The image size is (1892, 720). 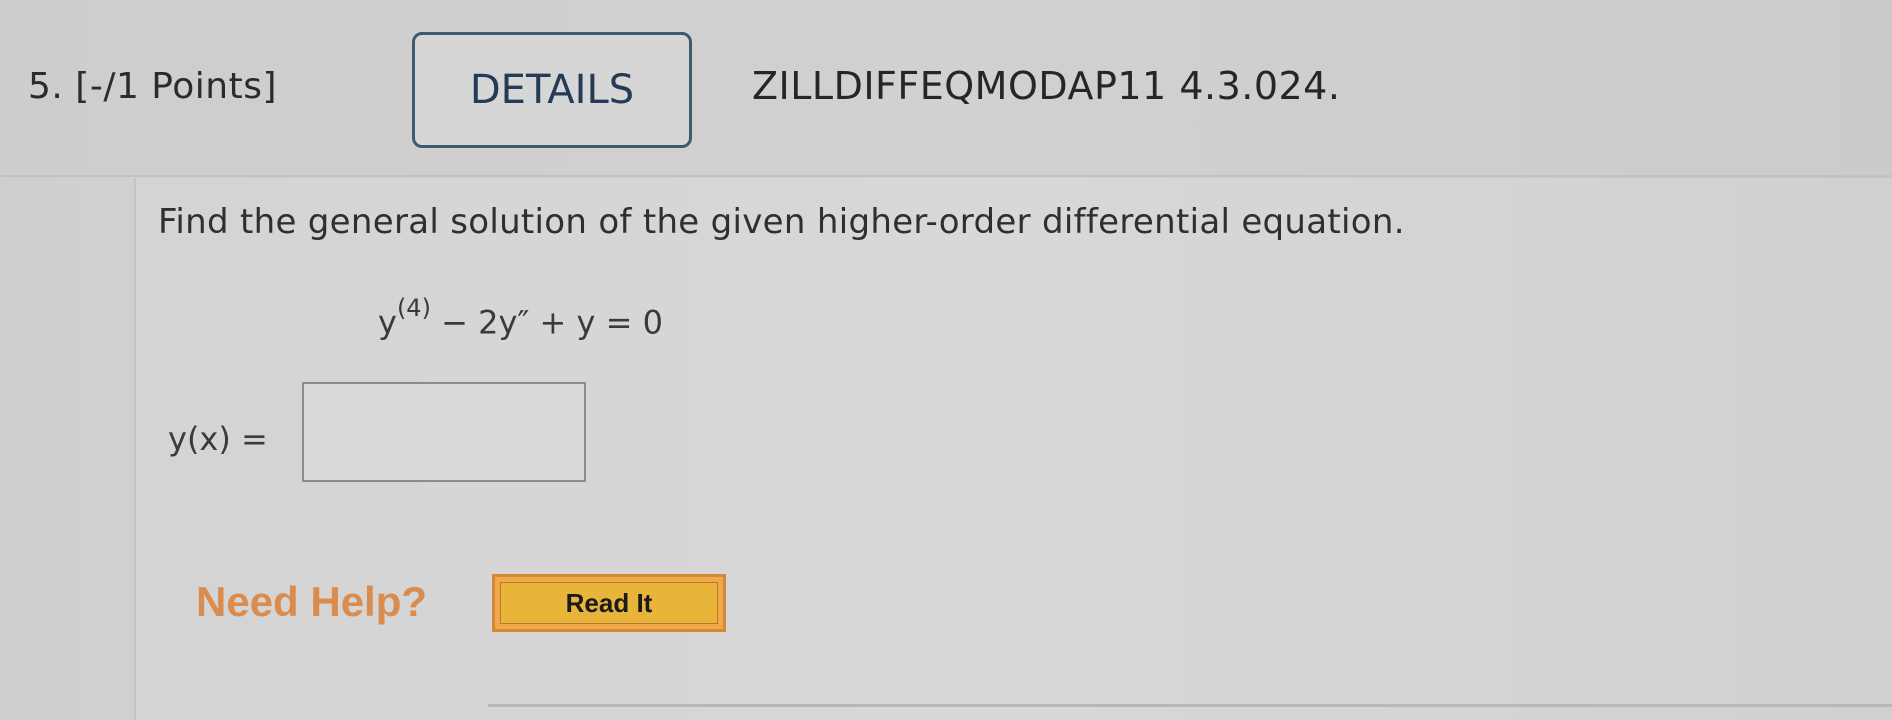 I want to click on differential-equation: y(4) − 2y″ + y = 0, so click(x=520, y=318).